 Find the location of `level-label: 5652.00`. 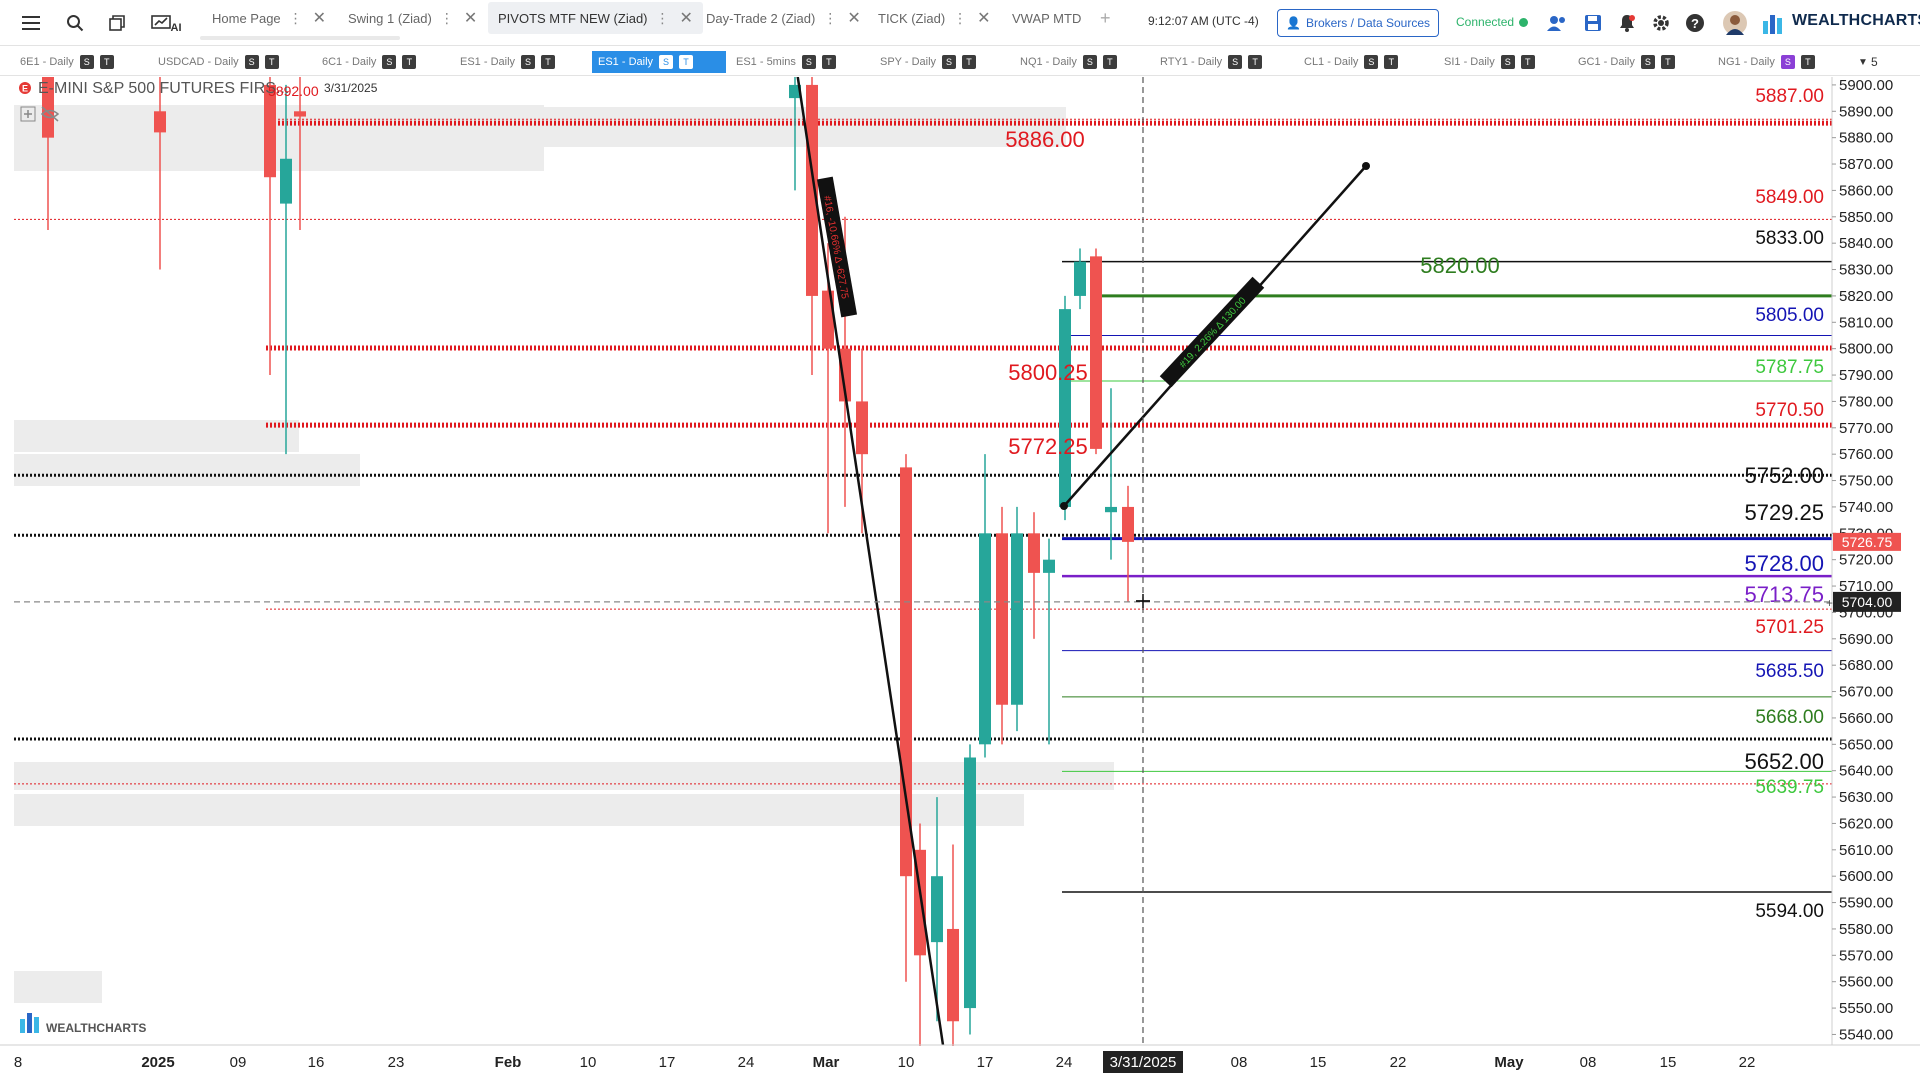

level-label: 5652.00 is located at coordinates (1784, 761).